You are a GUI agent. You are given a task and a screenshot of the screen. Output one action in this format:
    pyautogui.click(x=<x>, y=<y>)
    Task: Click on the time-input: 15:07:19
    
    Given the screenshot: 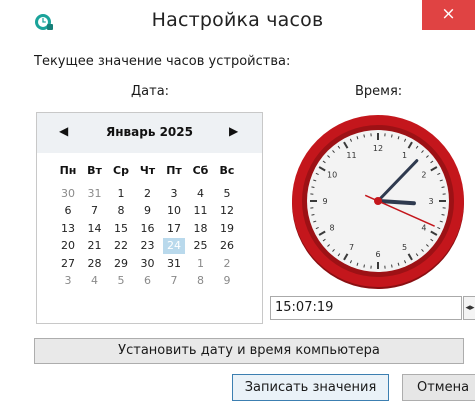 What is the action you would take?
    pyautogui.click(x=366, y=308)
    